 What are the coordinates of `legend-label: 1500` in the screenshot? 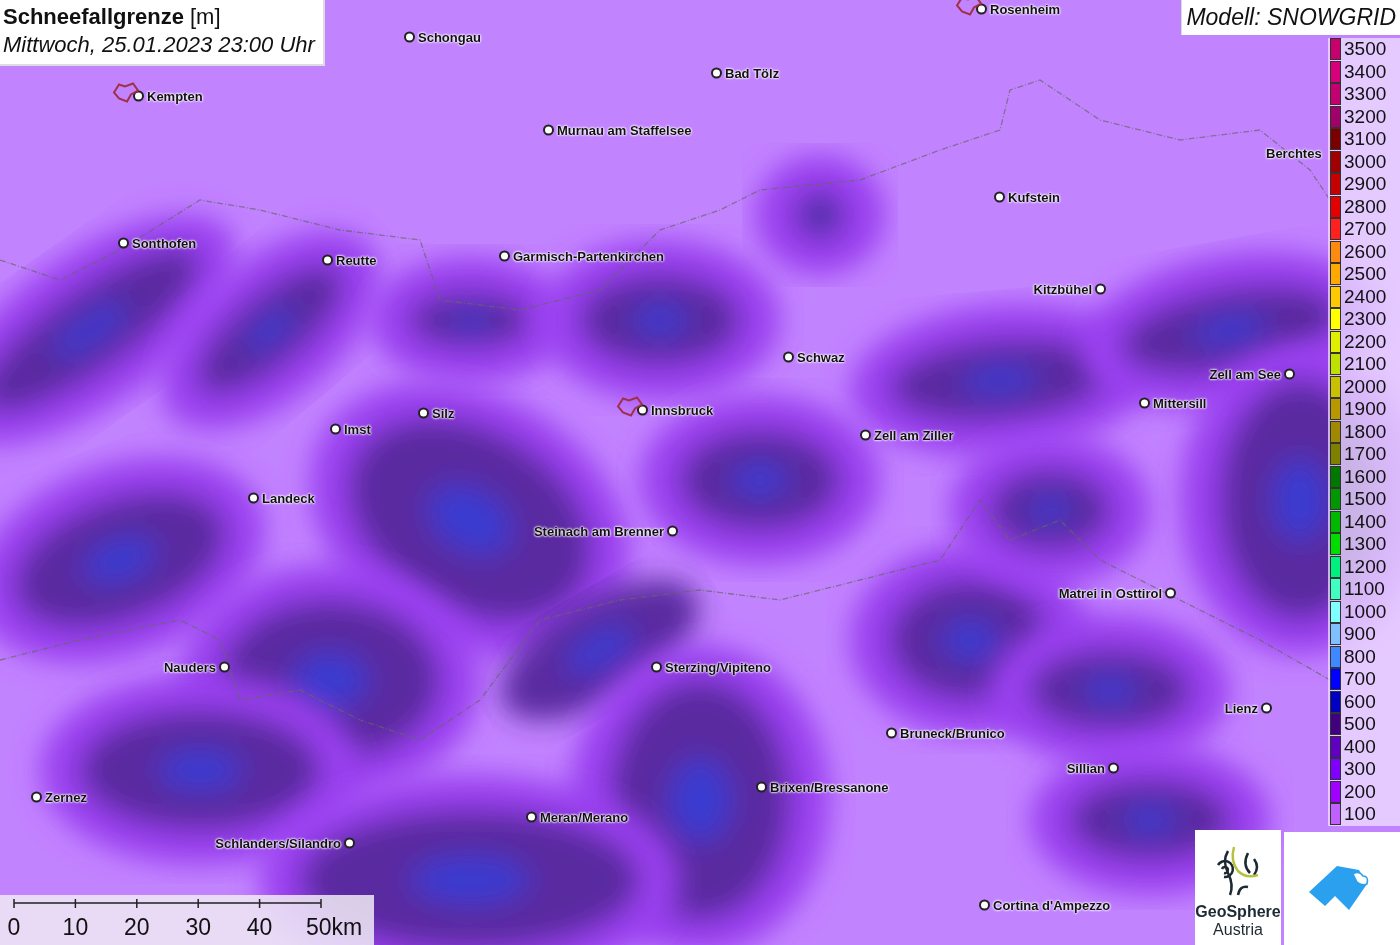 It's located at (1365, 499).